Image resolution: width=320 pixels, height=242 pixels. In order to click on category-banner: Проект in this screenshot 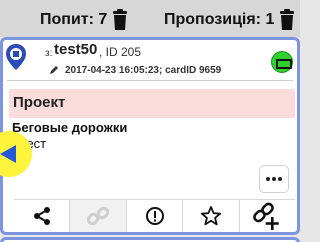, I will do `click(152, 103)`.